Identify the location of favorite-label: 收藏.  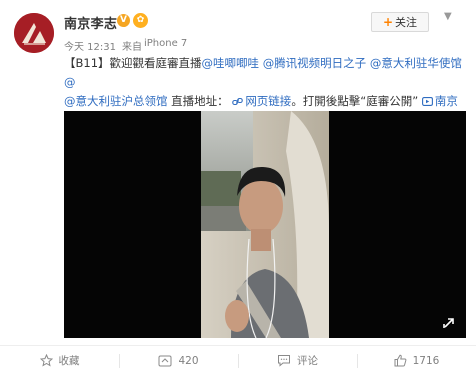
(69, 361).